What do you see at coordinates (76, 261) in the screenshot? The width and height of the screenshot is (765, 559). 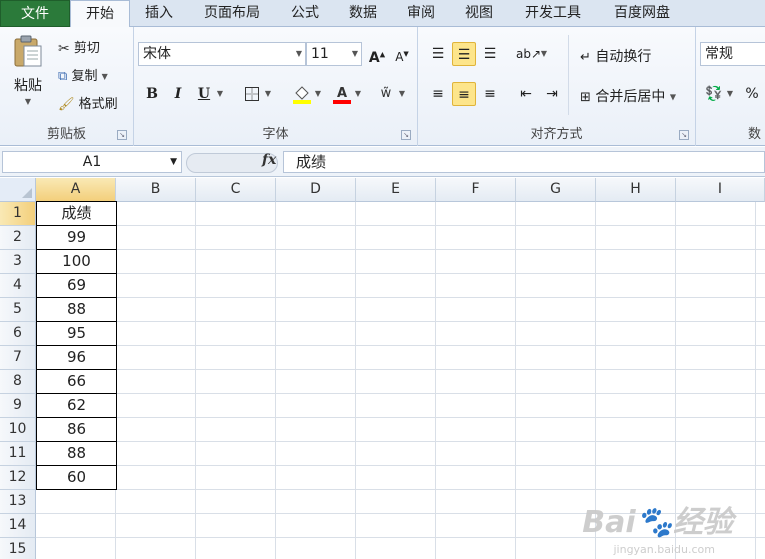 I see `cell-a3: 100` at bounding box center [76, 261].